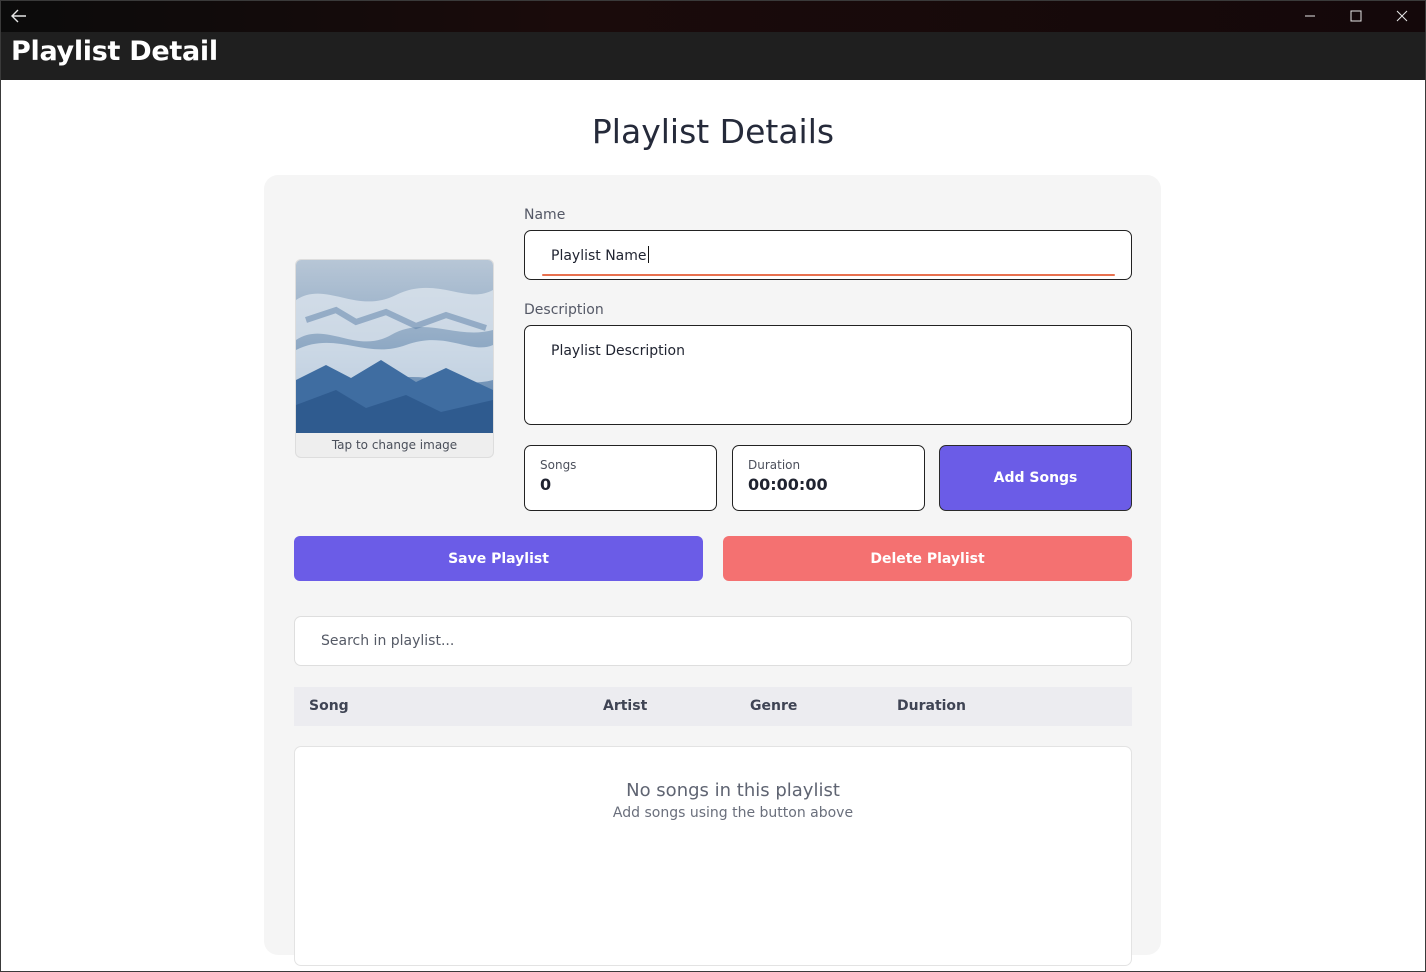  What do you see at coordinates (788, 484) in the screenshot?
I see `duration-value: 00:00:00` at bounding box center [788, 484].